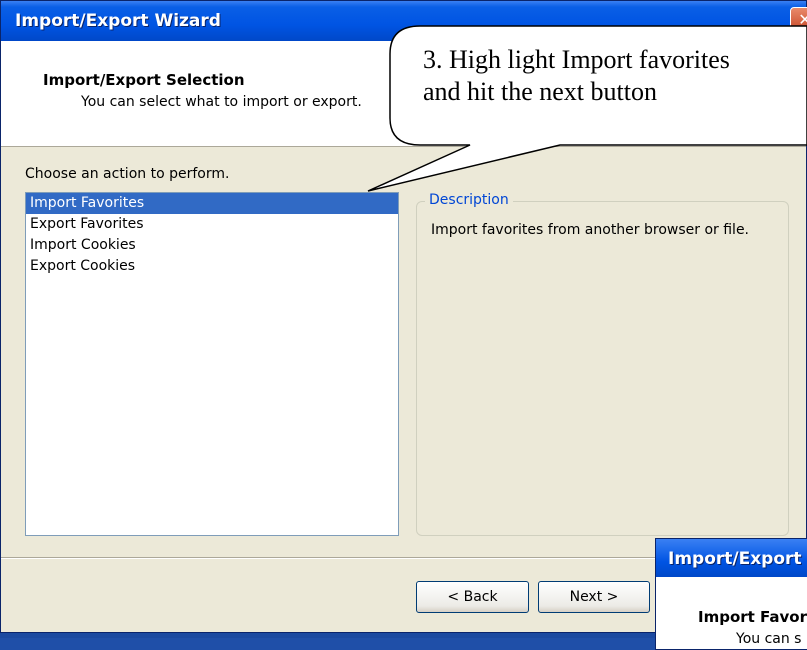 This screenshot has height=650, width=807. Describe the element at coordinates (735, 559) in the screenshot. I see `second-window-title: Import/Export` at that location.